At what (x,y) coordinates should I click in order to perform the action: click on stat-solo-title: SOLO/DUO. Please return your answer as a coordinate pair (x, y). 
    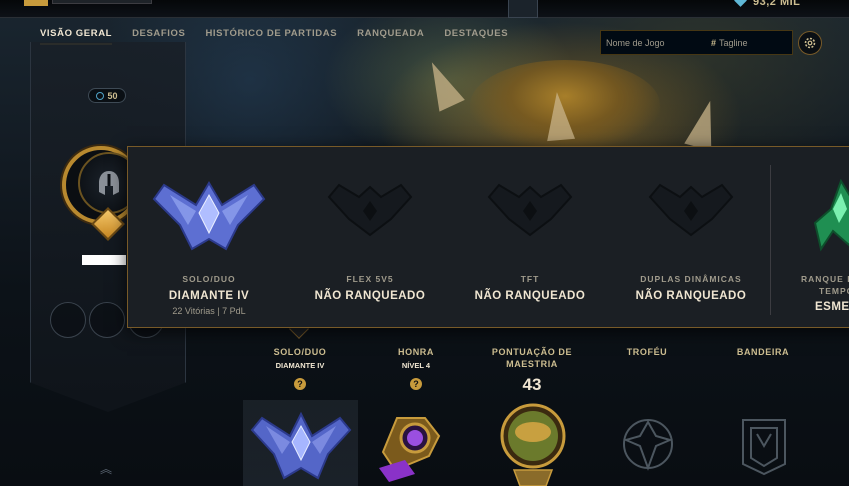
    Looking at the image, I should click on (300, 352).